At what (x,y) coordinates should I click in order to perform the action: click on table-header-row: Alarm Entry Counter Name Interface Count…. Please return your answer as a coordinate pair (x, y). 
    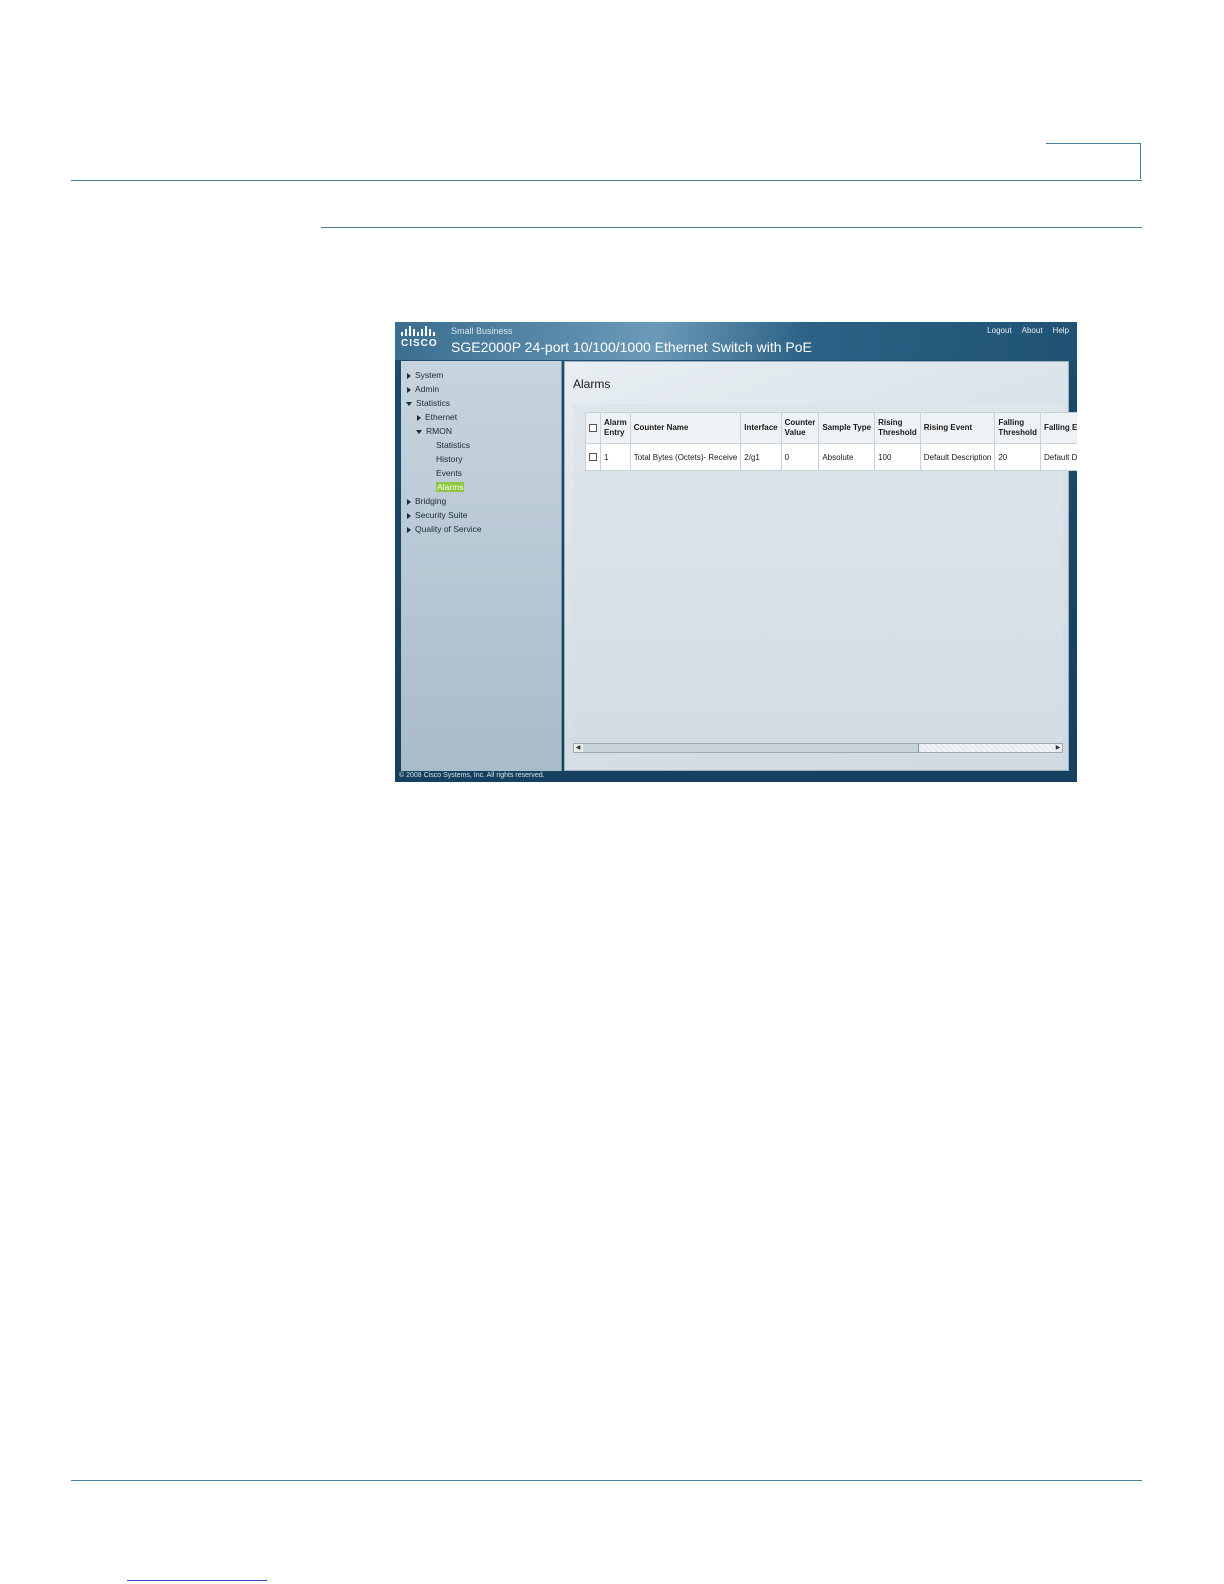
    Looking at the image, I should click on (831, 428).